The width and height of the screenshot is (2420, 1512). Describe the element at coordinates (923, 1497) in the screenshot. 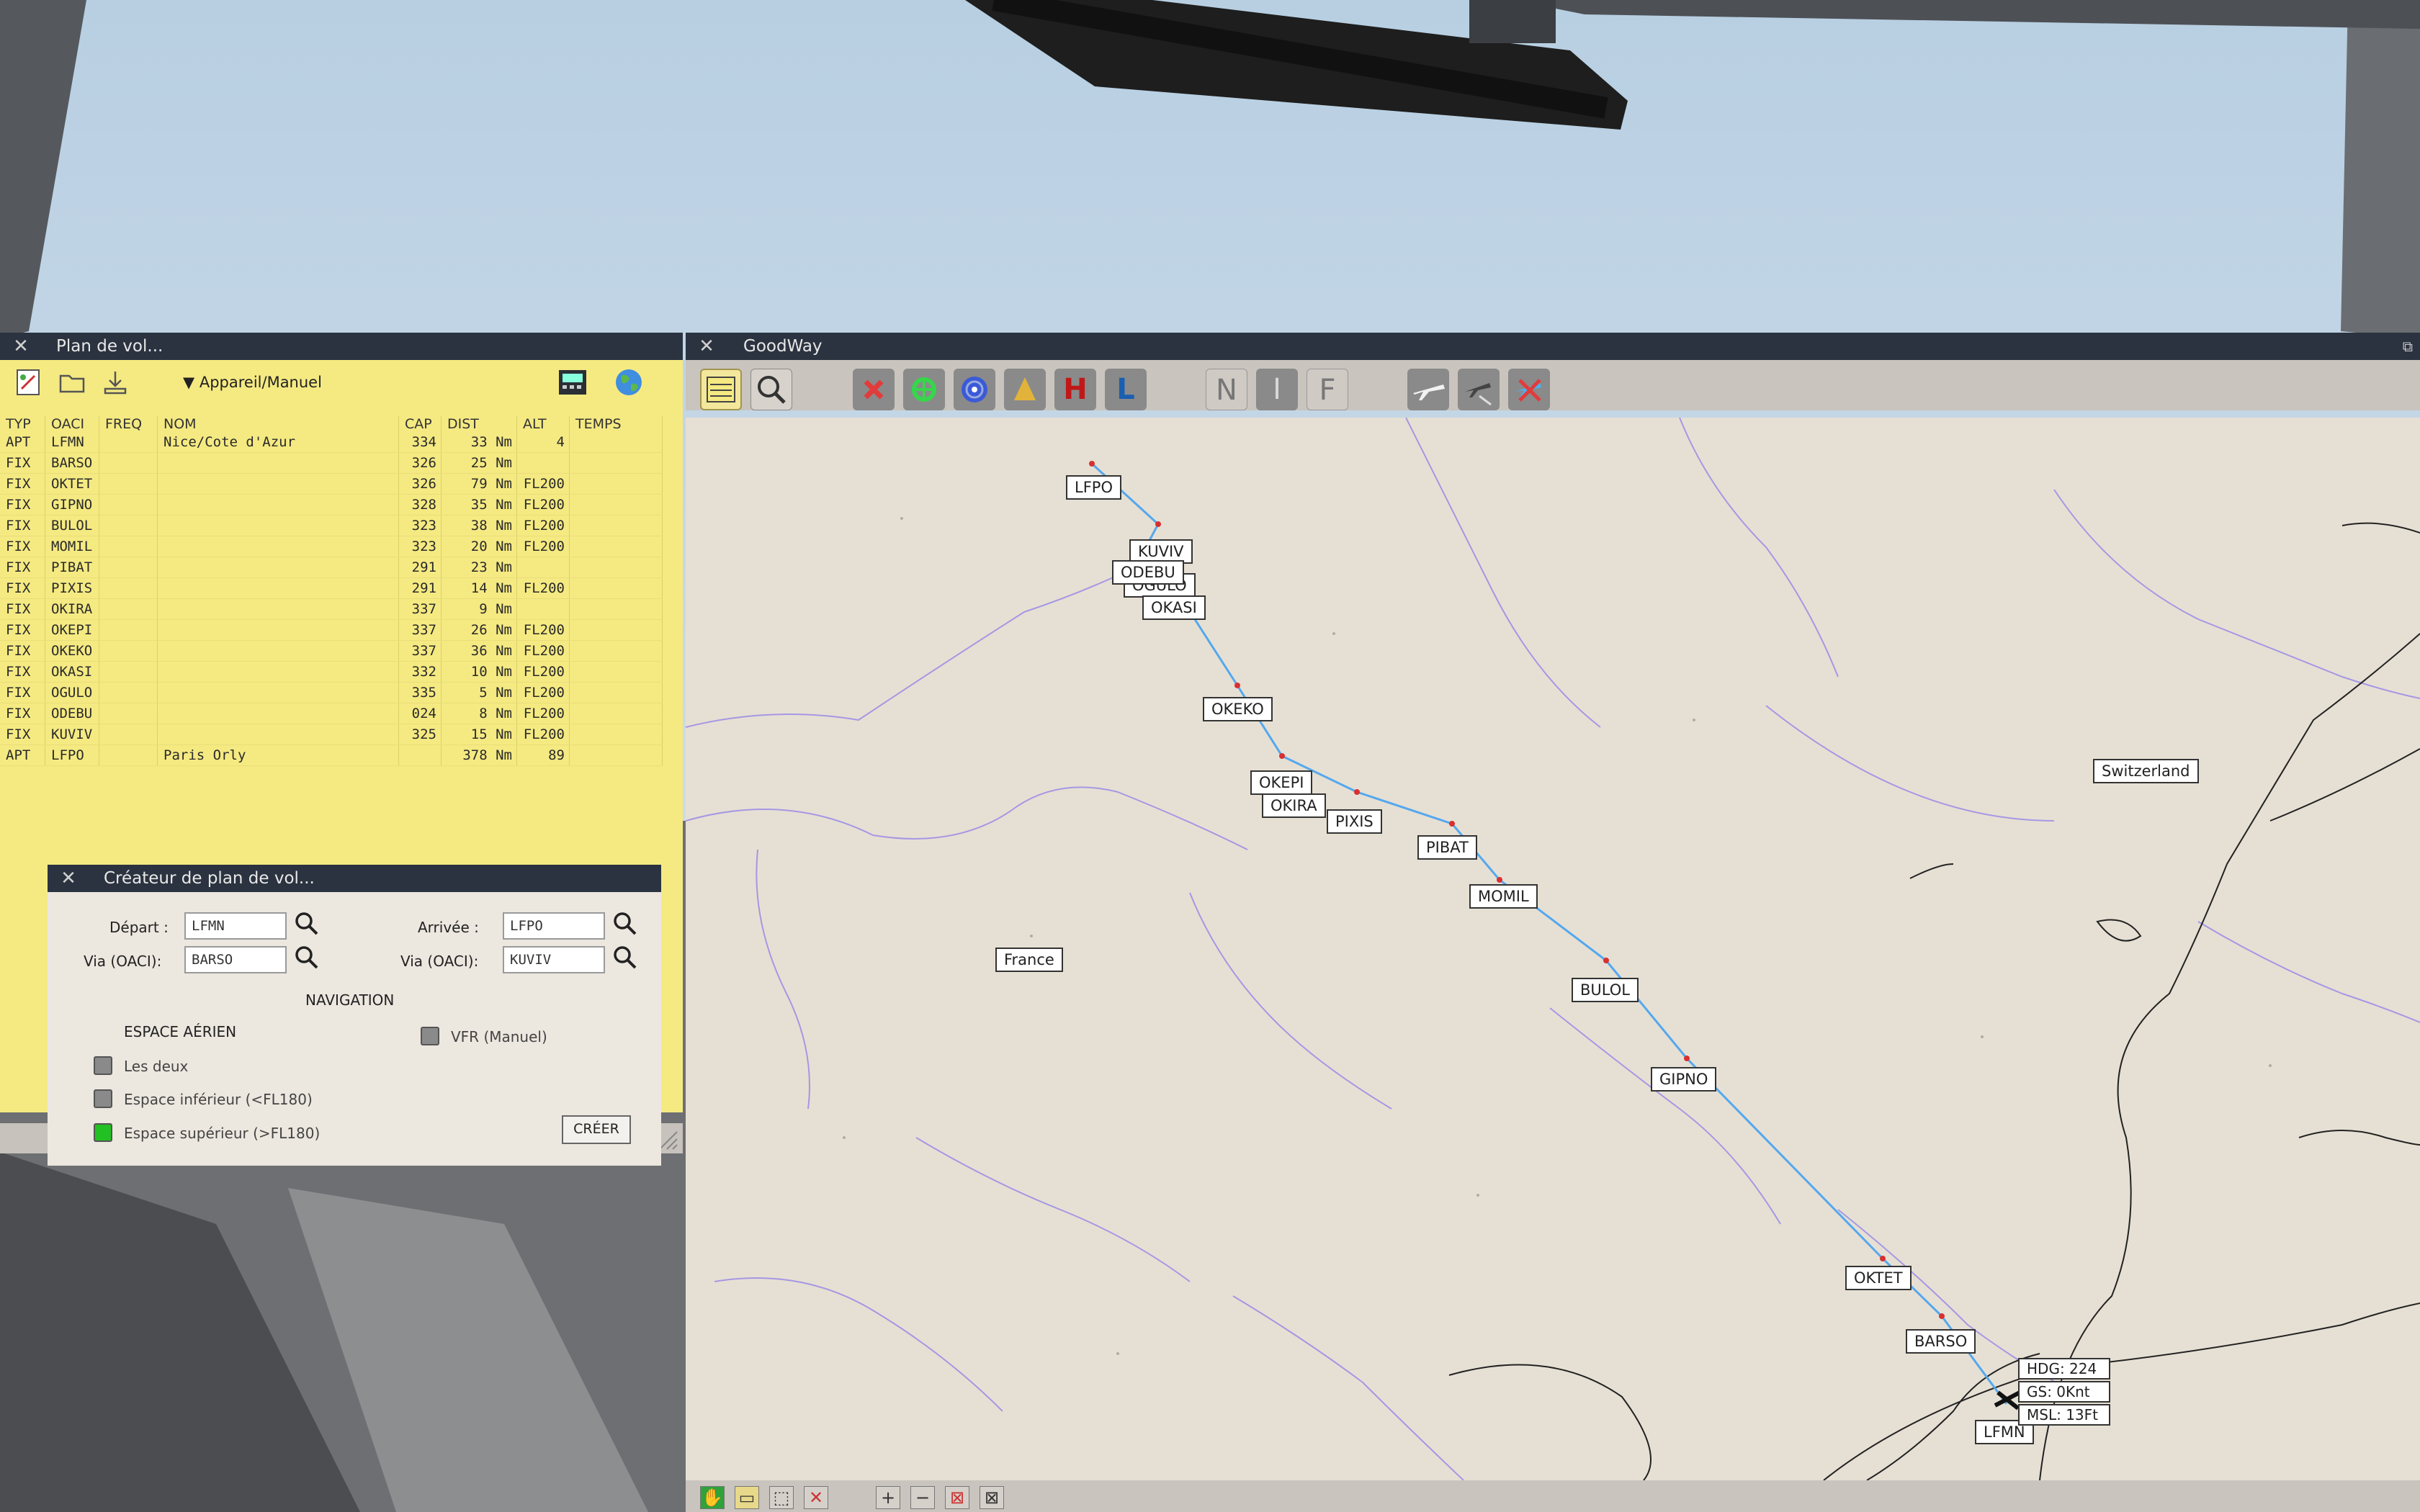

I see `zoom-out-icon: −` at that location.